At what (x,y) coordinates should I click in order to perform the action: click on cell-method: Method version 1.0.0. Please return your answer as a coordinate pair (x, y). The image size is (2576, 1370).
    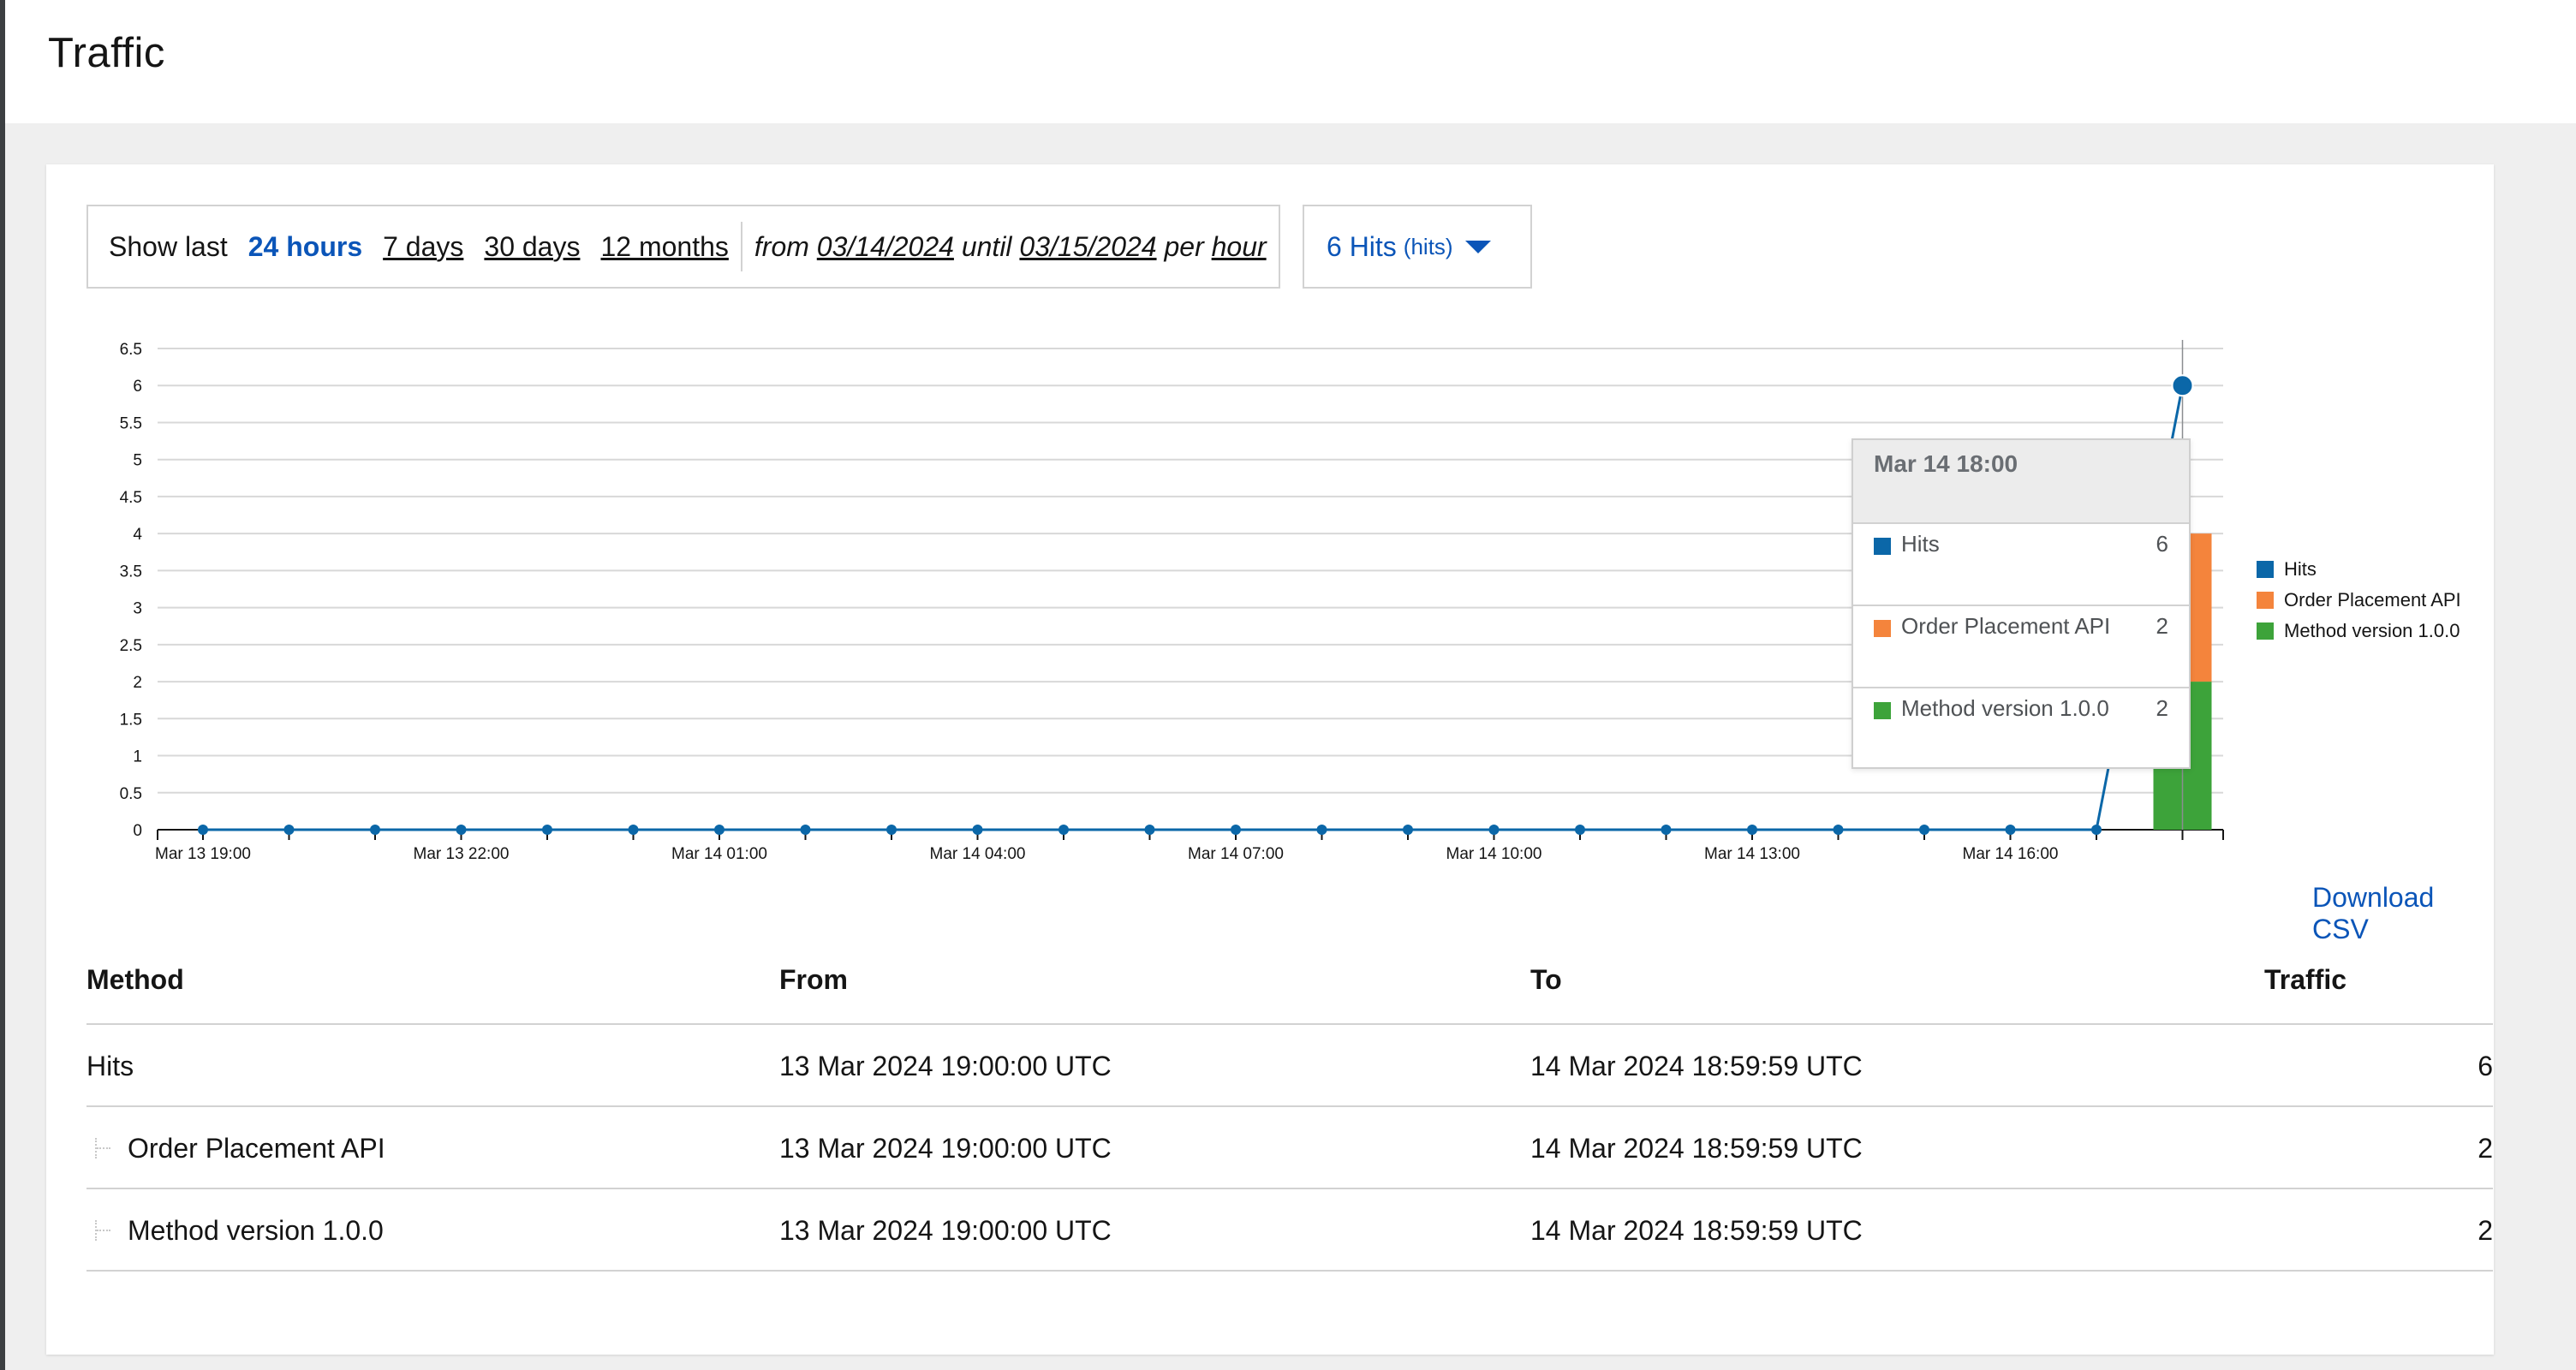
    Looking at the image, I should click on (256, 1230).